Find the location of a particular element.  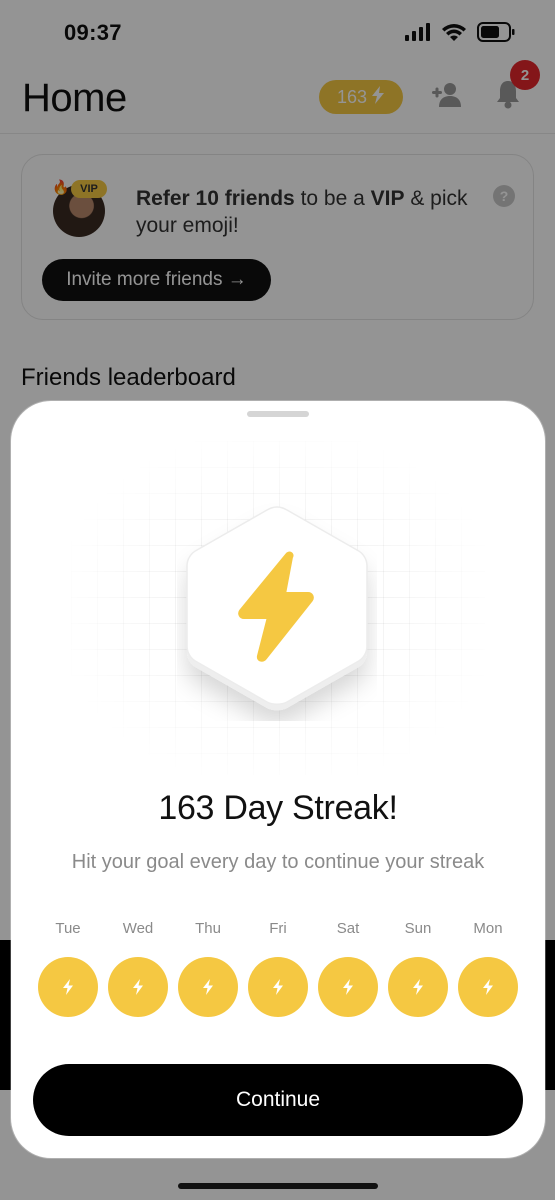

streak-title: 163 Day Streak! is located at coordinates (278, 808).